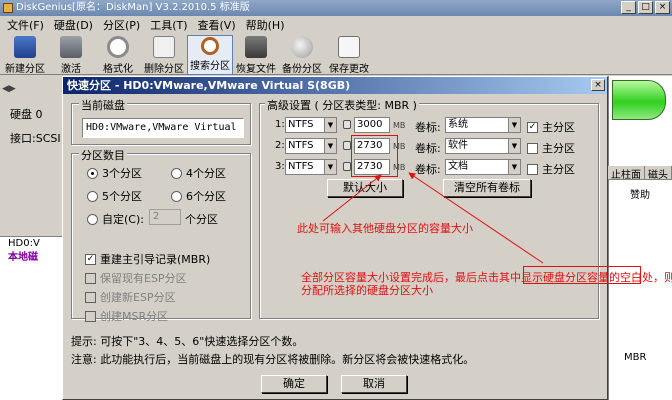 The width and height of the screenshot is (672, 400). Describe the element at coordinates (118, 47) in the screenshot. I see `format-icon` at that location.